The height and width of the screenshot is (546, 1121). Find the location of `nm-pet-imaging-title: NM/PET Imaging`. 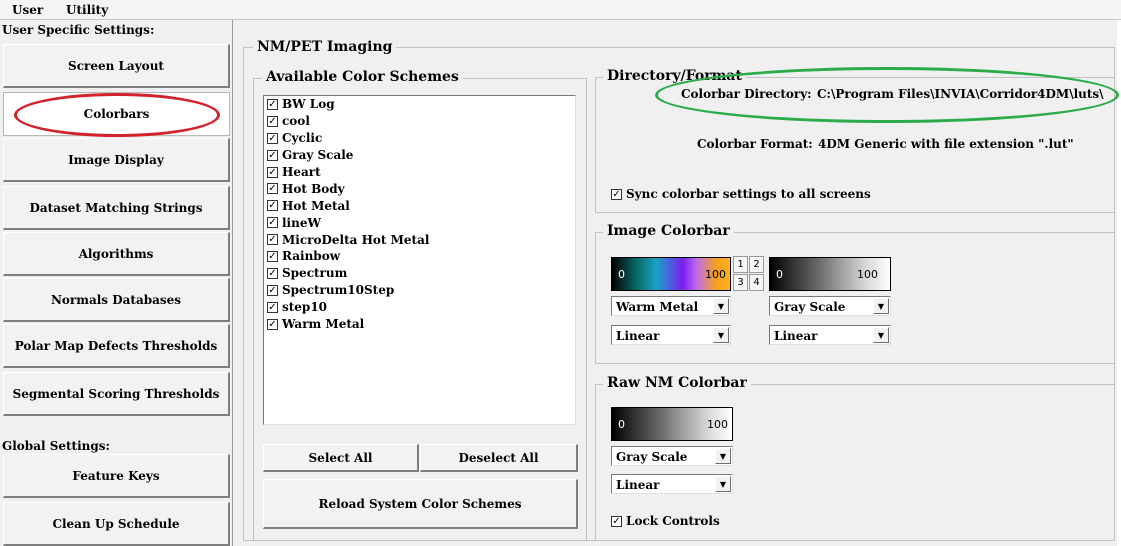

nm-pet-imaging-title: NM/PET Imaging is located at coordinates (325, 47).